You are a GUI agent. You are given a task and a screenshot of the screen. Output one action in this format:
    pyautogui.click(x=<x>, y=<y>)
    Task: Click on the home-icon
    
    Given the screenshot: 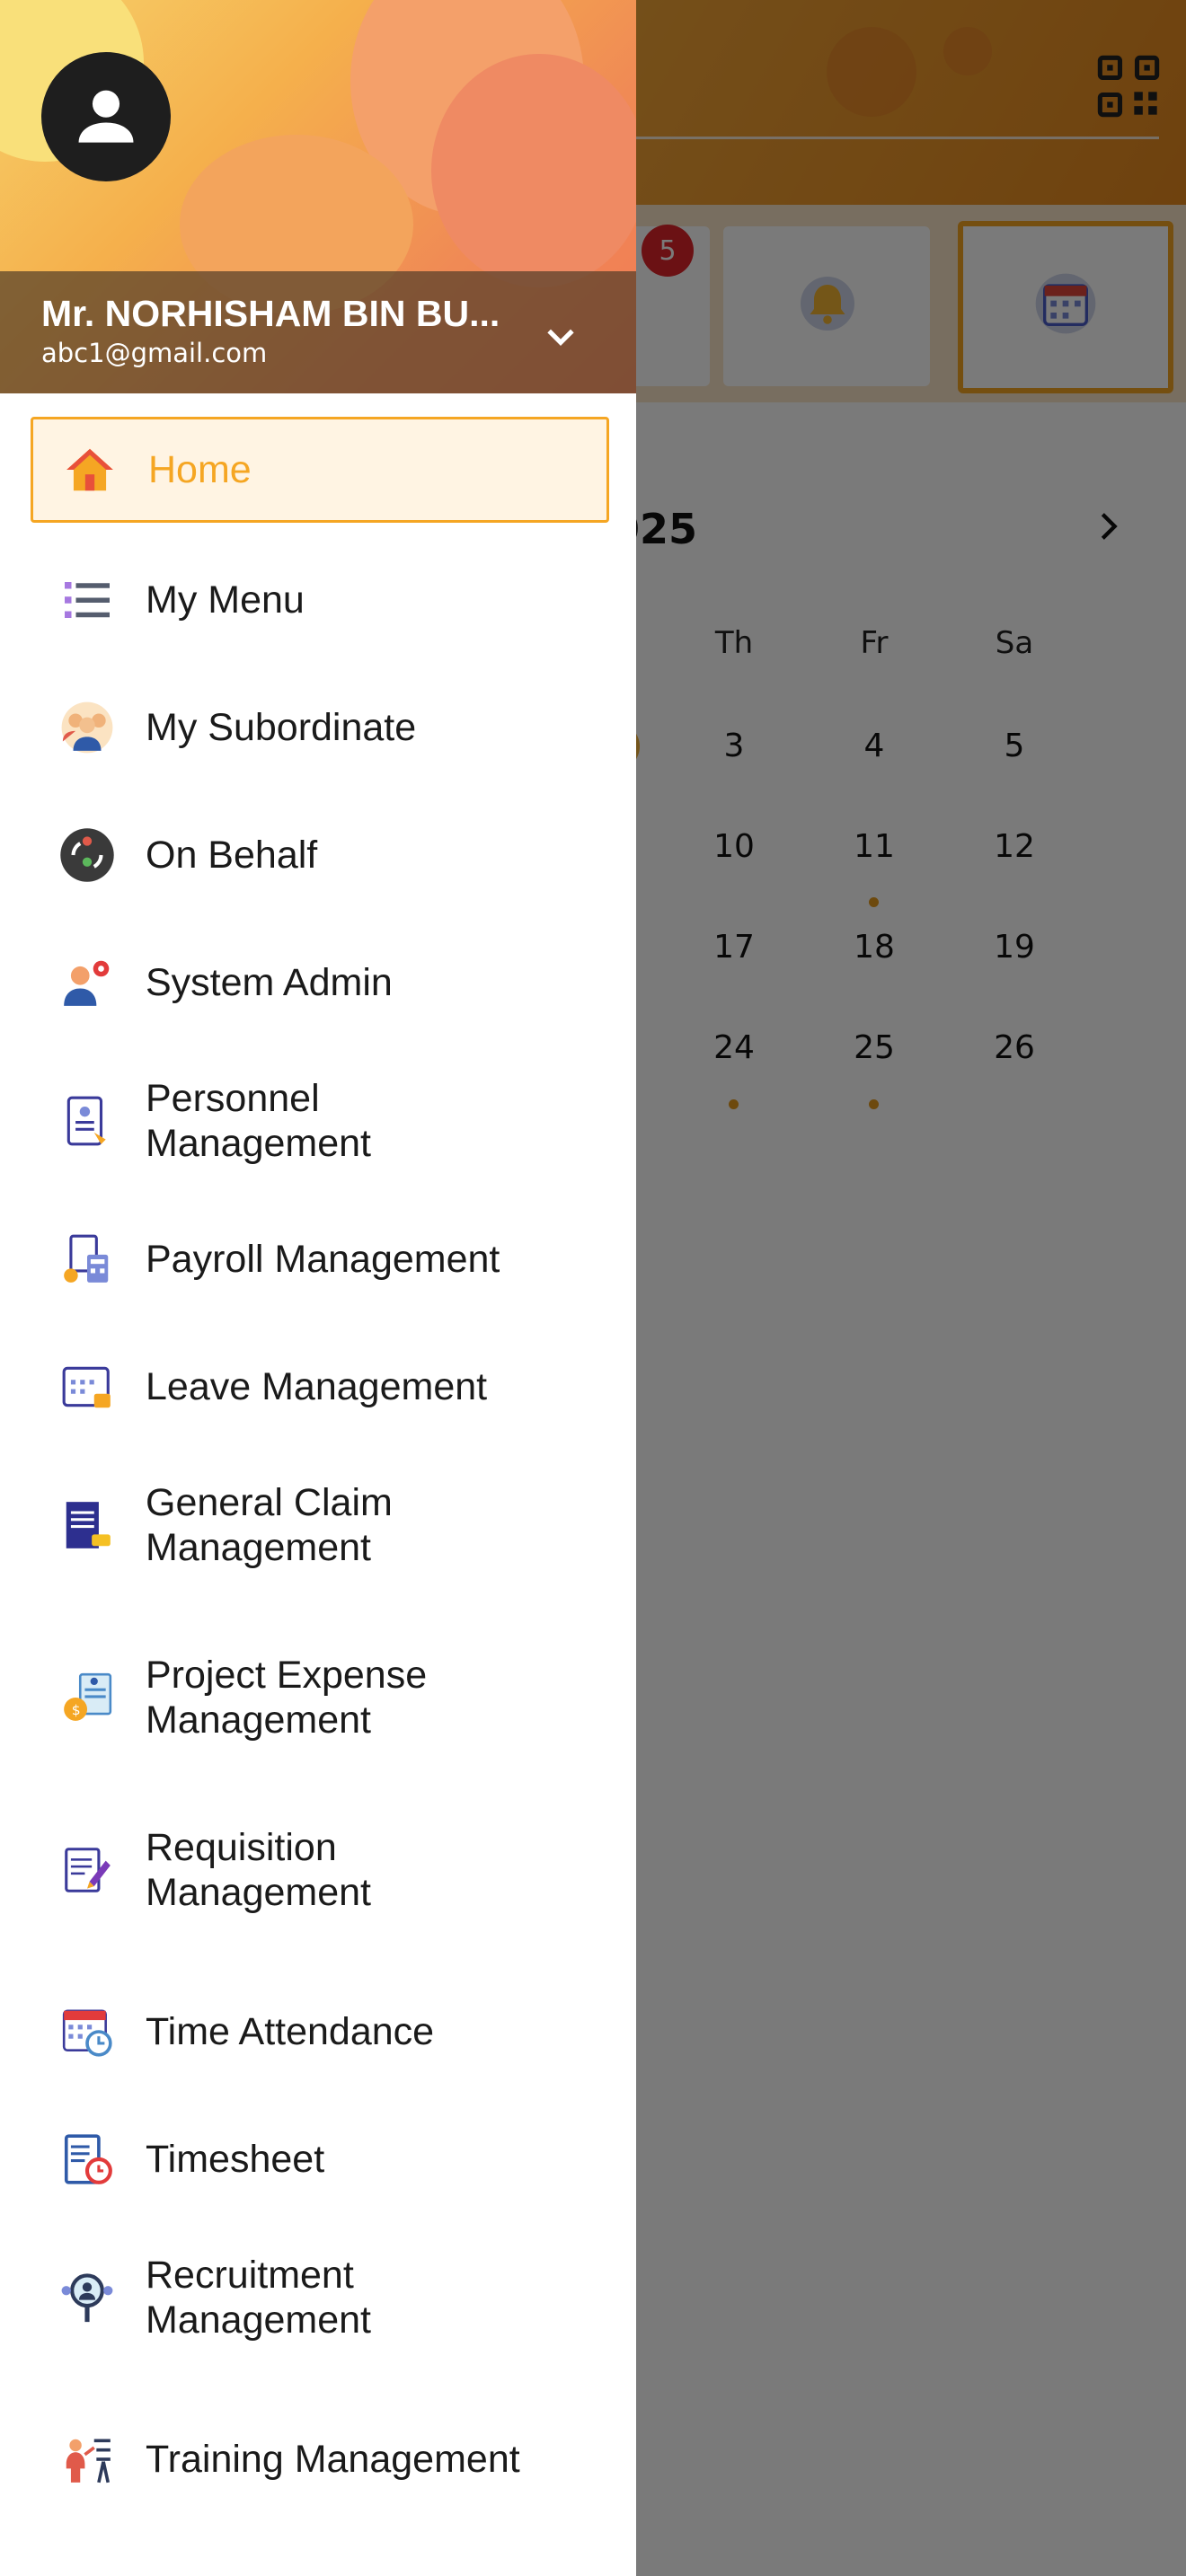 What is the action you would take?
    pyautogui.click(x=89, y=469)
    